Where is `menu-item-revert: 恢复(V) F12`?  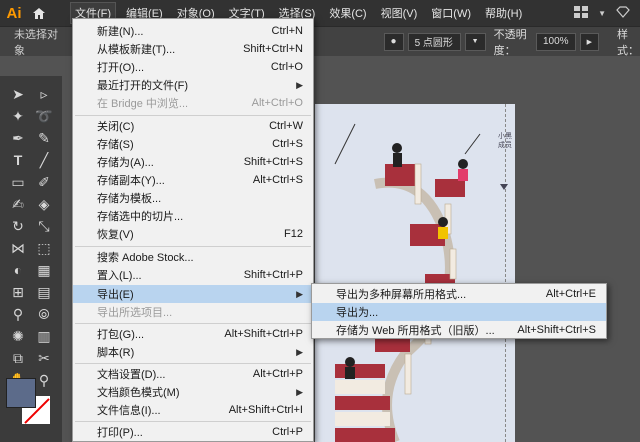 menu-item-revert: 恢复(V) F12 is located at coordinates (193, 234).